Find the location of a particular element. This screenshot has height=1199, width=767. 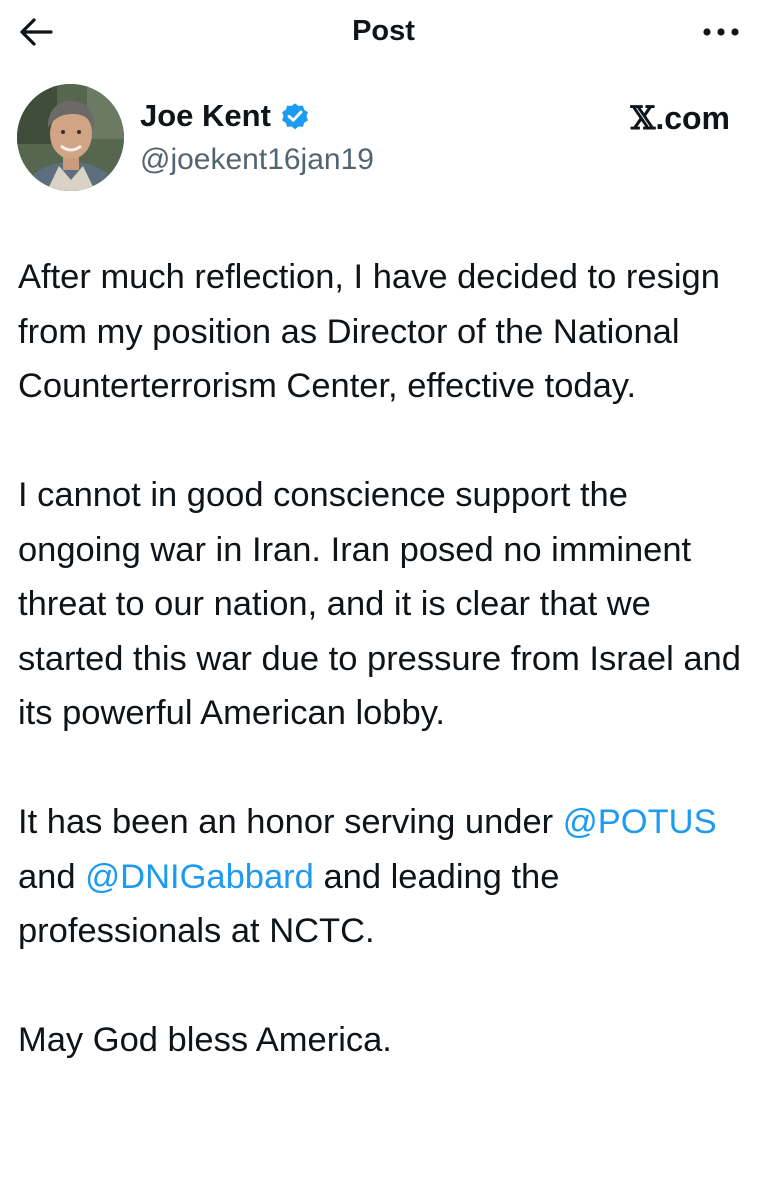

top-bar: Post is located at coordinates (383, 31).